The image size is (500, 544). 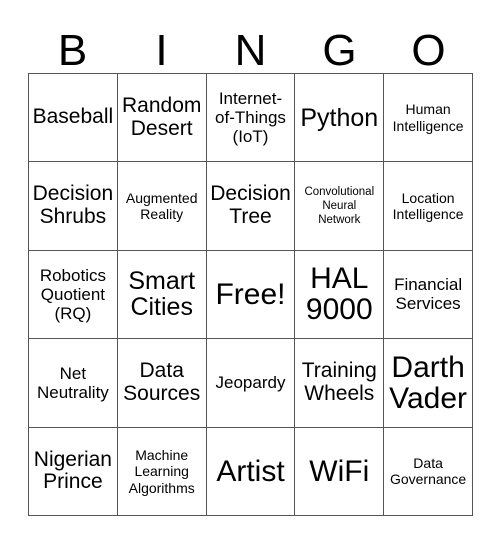 I want to click on bingo-cell: Robotics Quotient (RQ), so click(x=73, y=295).